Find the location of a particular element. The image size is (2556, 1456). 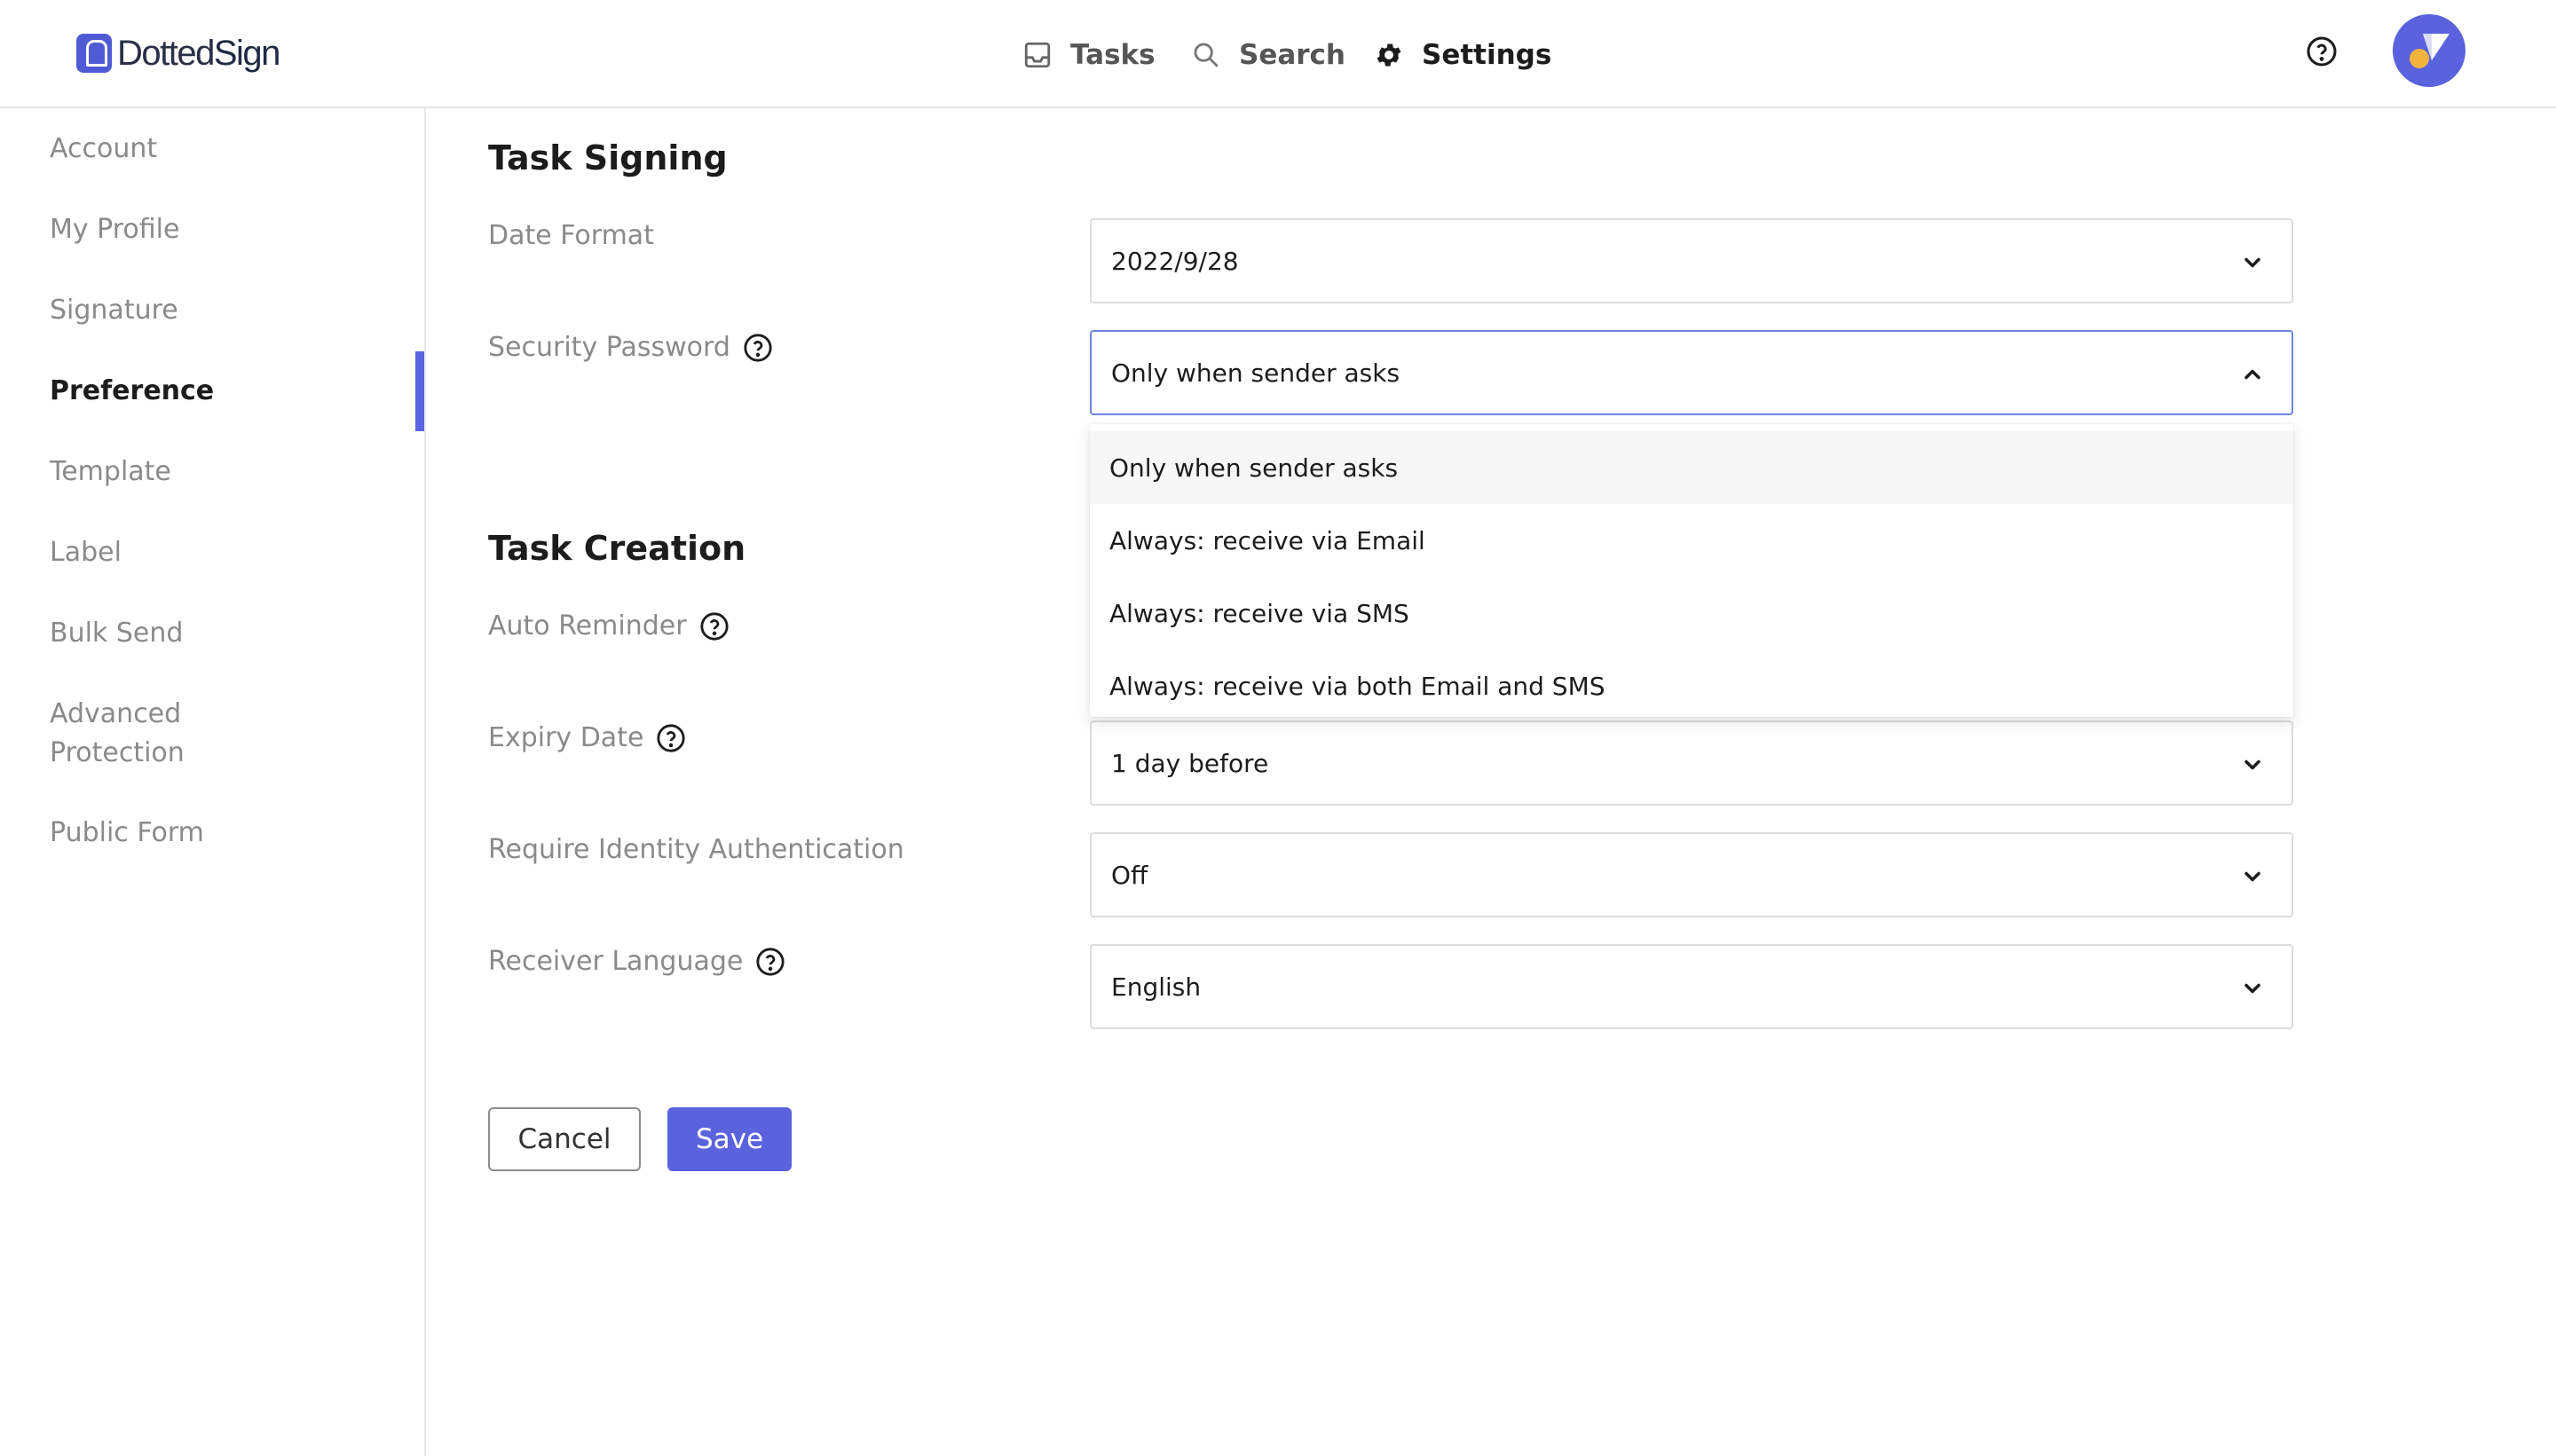

dottedsign-logo: DottedSign is located at coordinates (178, 53).